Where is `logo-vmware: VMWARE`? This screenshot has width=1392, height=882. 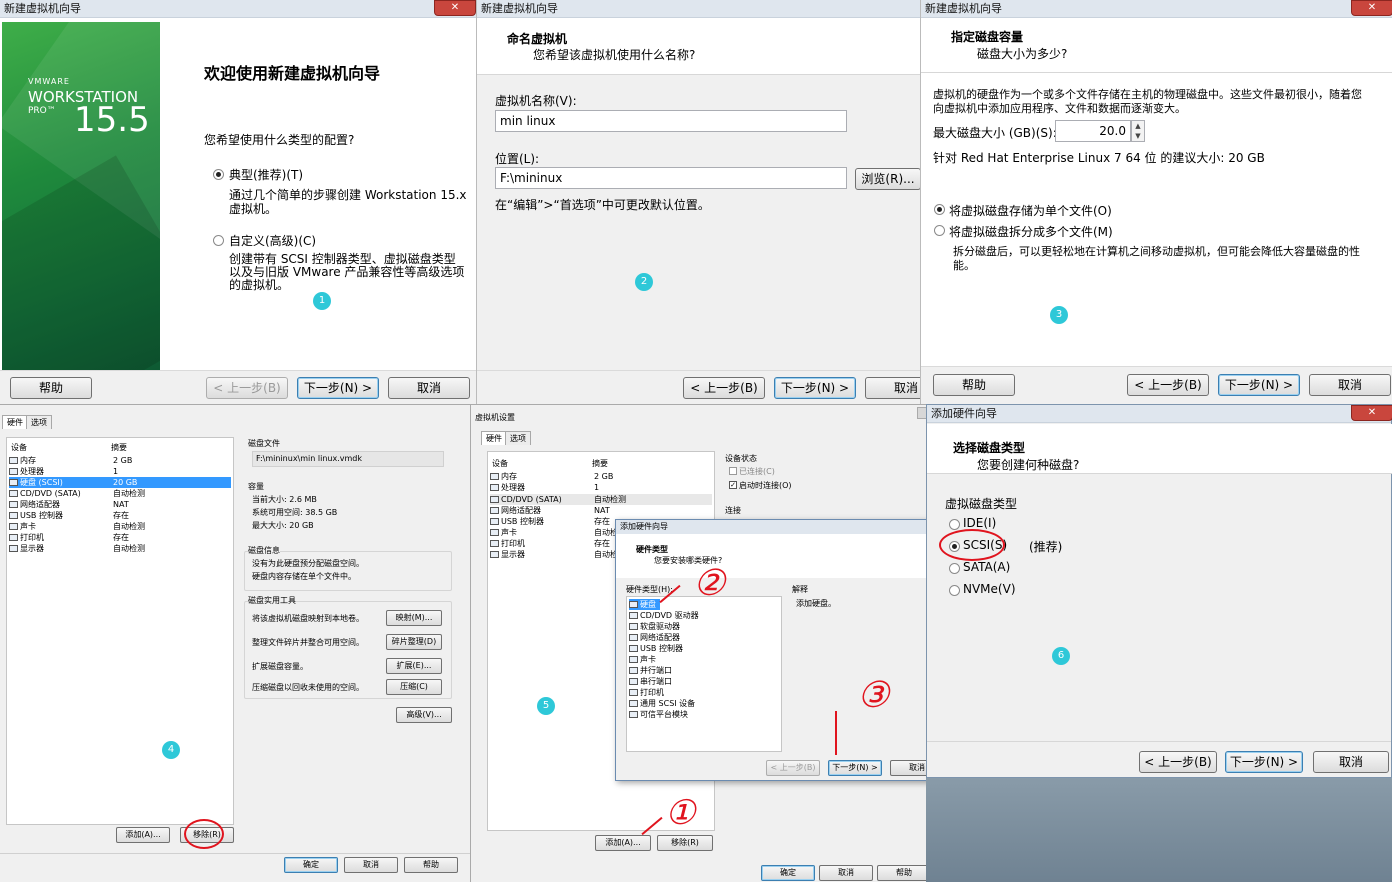 logo-vmware: VMWARE is located at coordinates (49, 81).